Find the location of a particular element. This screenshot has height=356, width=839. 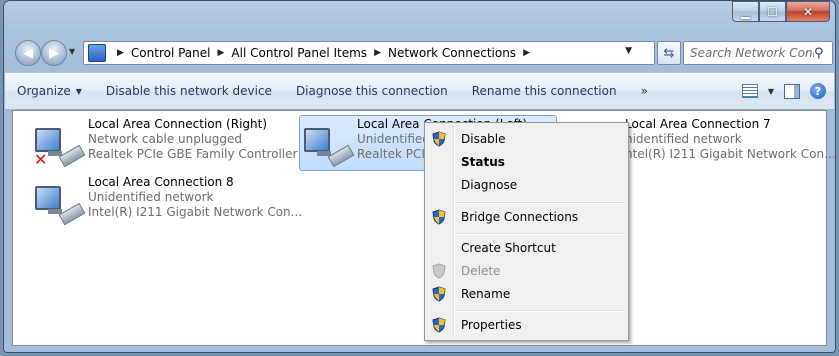

breadcrumb-all-items: All Control Panel Items is located at coordinates (299, 53).